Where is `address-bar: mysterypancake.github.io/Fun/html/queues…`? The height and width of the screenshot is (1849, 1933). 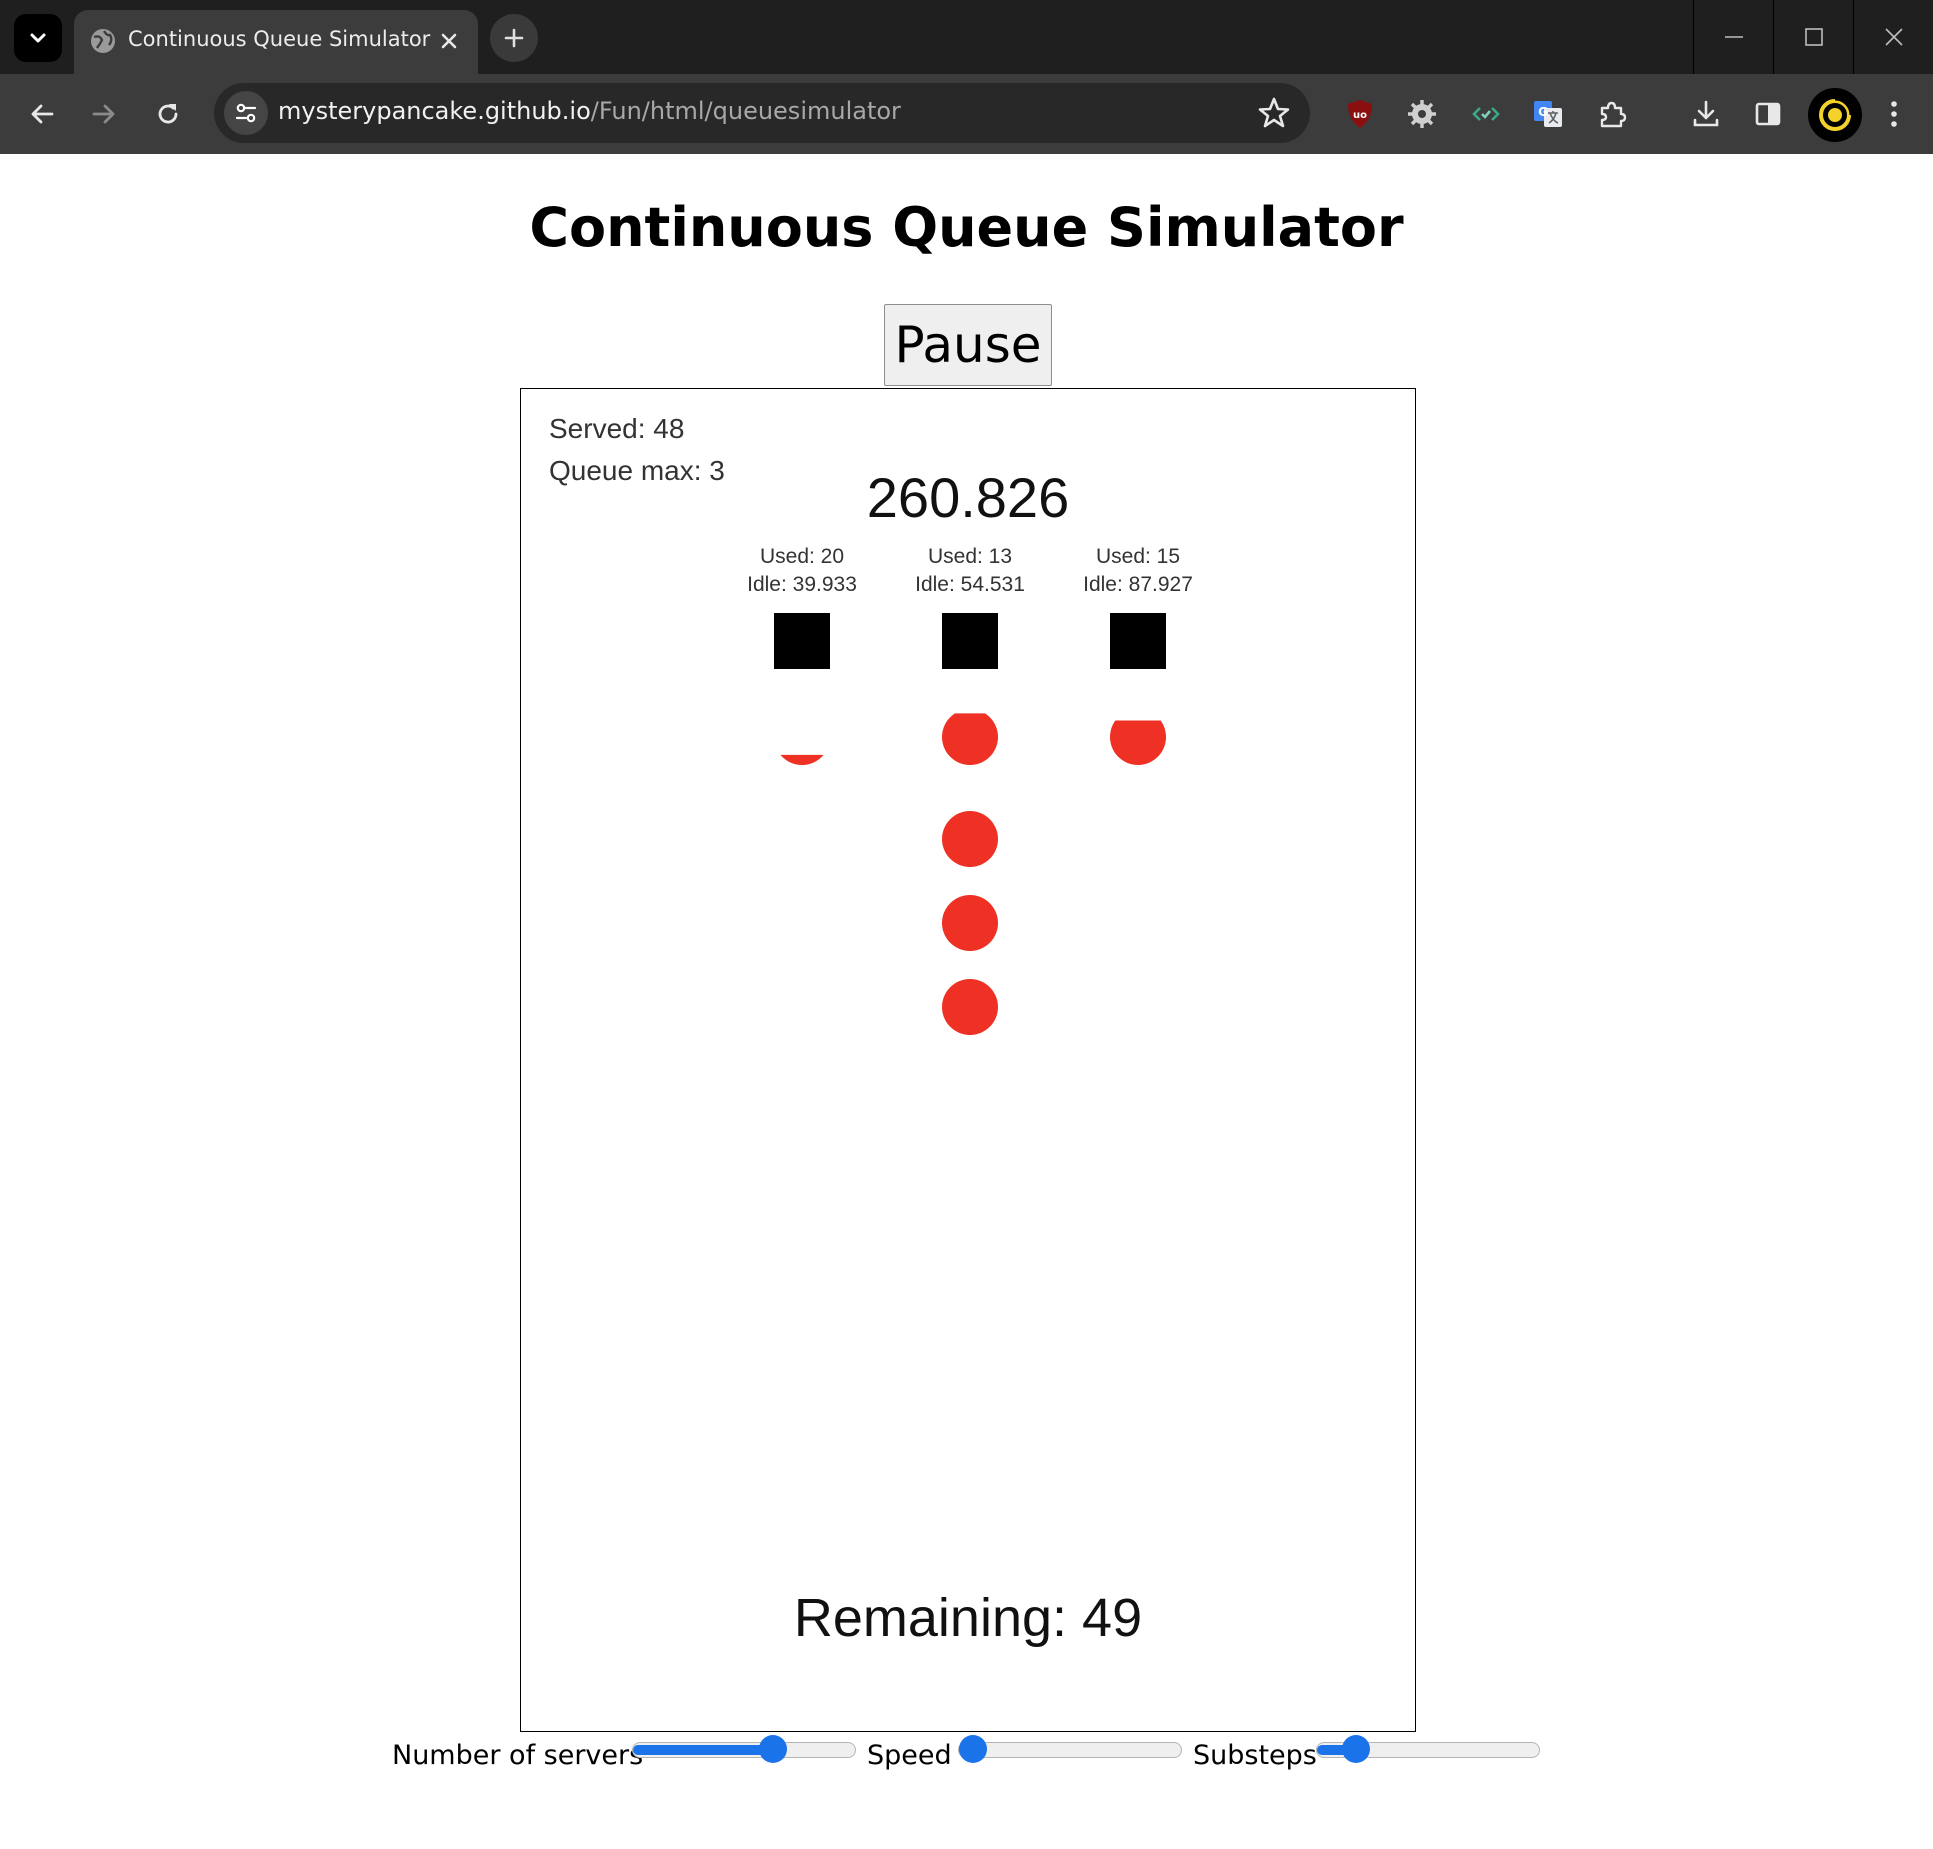
address-bar: mysterypancake.github.io/Fun/html/queues… is located at coordinates (762, 113).